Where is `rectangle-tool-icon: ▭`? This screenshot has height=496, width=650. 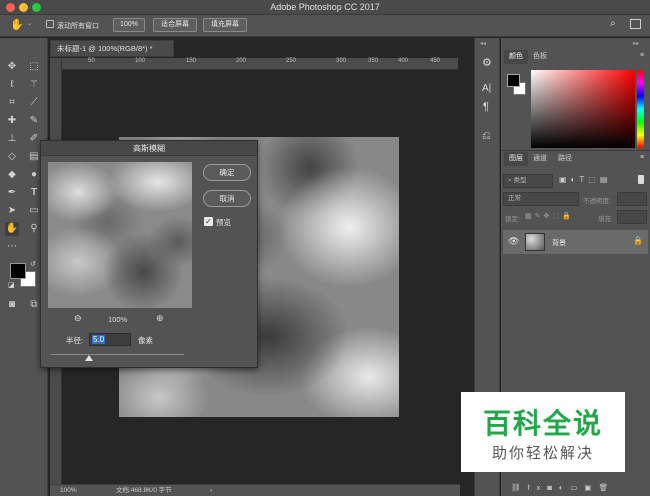 rectangle-tool-icon: ▭ is located at coordinates (34, 211).